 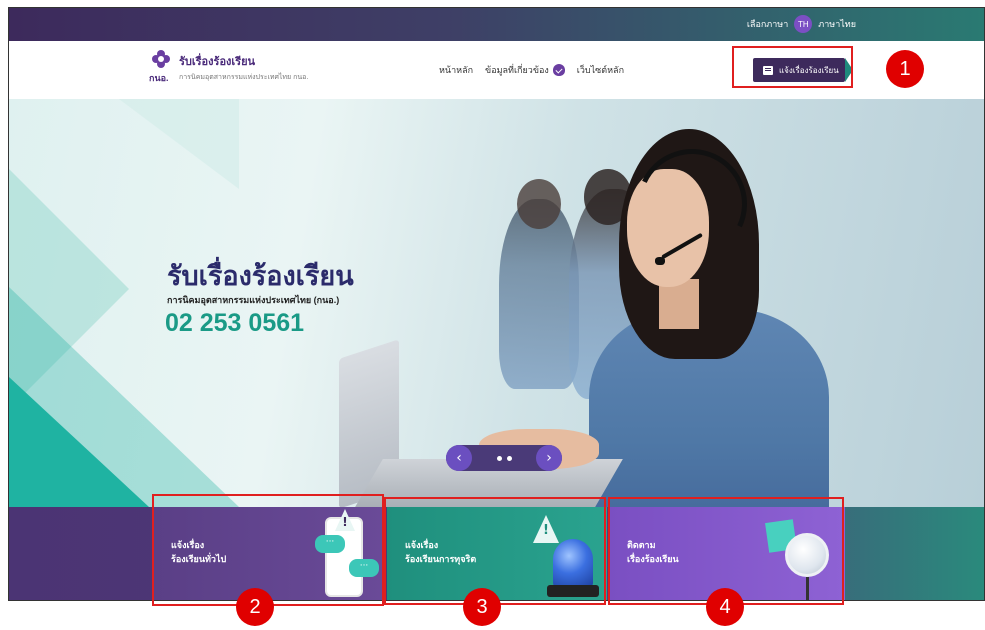 I want to click on nav-related-info: ข้อมูลที่เกี่ยวข้อง, so click(x=525, y=70).